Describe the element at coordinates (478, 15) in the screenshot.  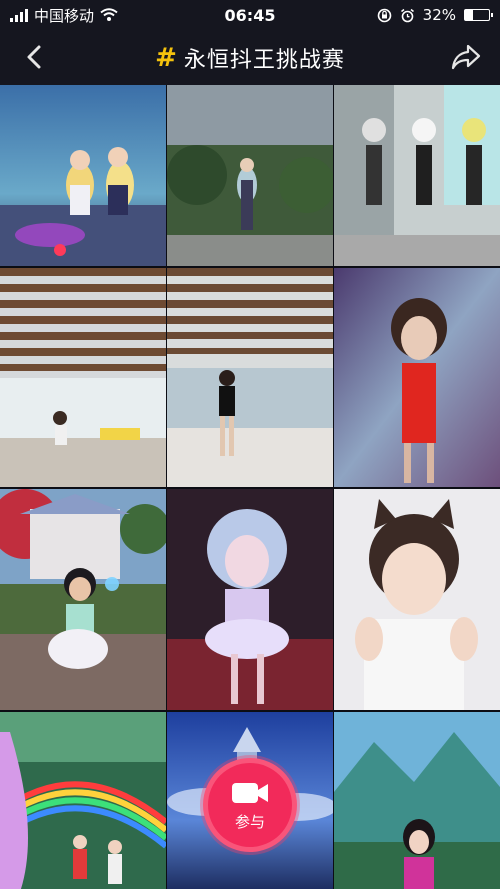
I see `battery-icon` at that location.